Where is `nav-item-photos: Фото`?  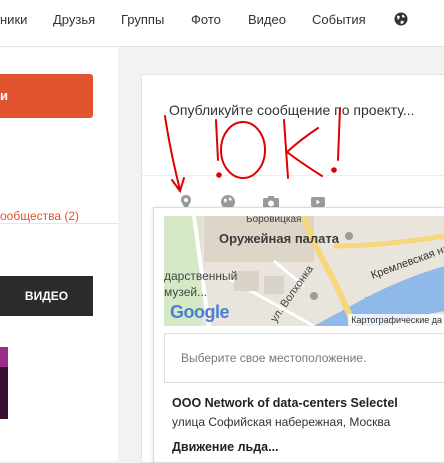 nav-item-photos: Фото is located at coordinates (206, 19).